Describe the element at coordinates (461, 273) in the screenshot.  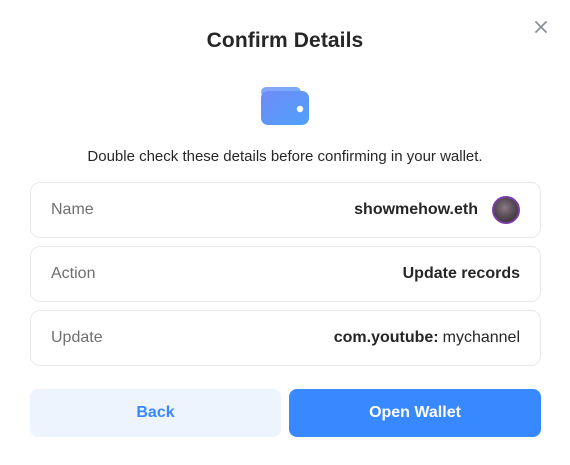
I see `action-value: Update records` at that location.